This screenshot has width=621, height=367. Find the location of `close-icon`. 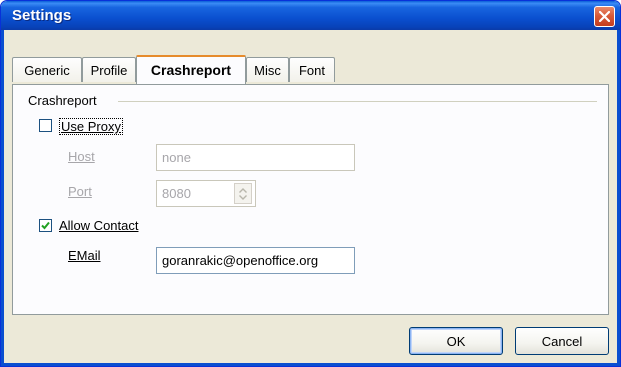

close-icon is located at coordinates (604, 16).